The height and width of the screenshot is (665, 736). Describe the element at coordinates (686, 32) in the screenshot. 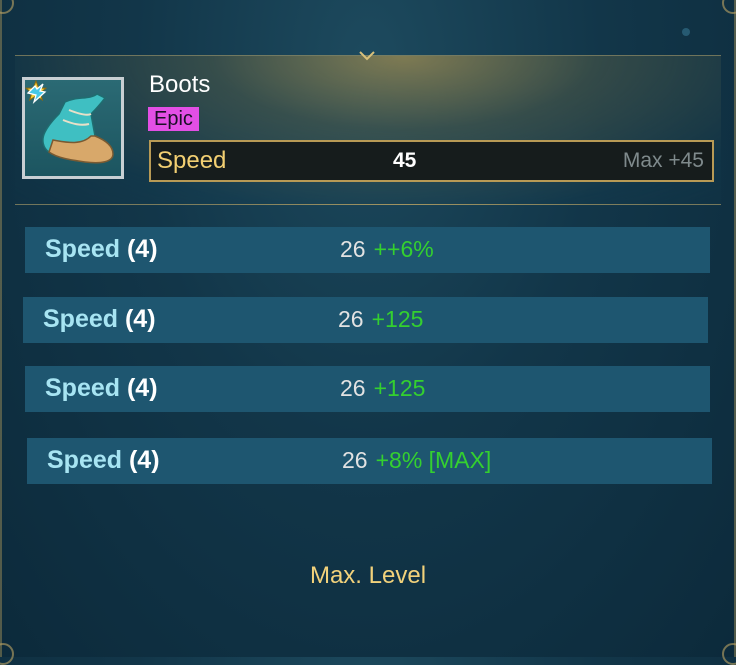

I see `decorative-dot` at that location.